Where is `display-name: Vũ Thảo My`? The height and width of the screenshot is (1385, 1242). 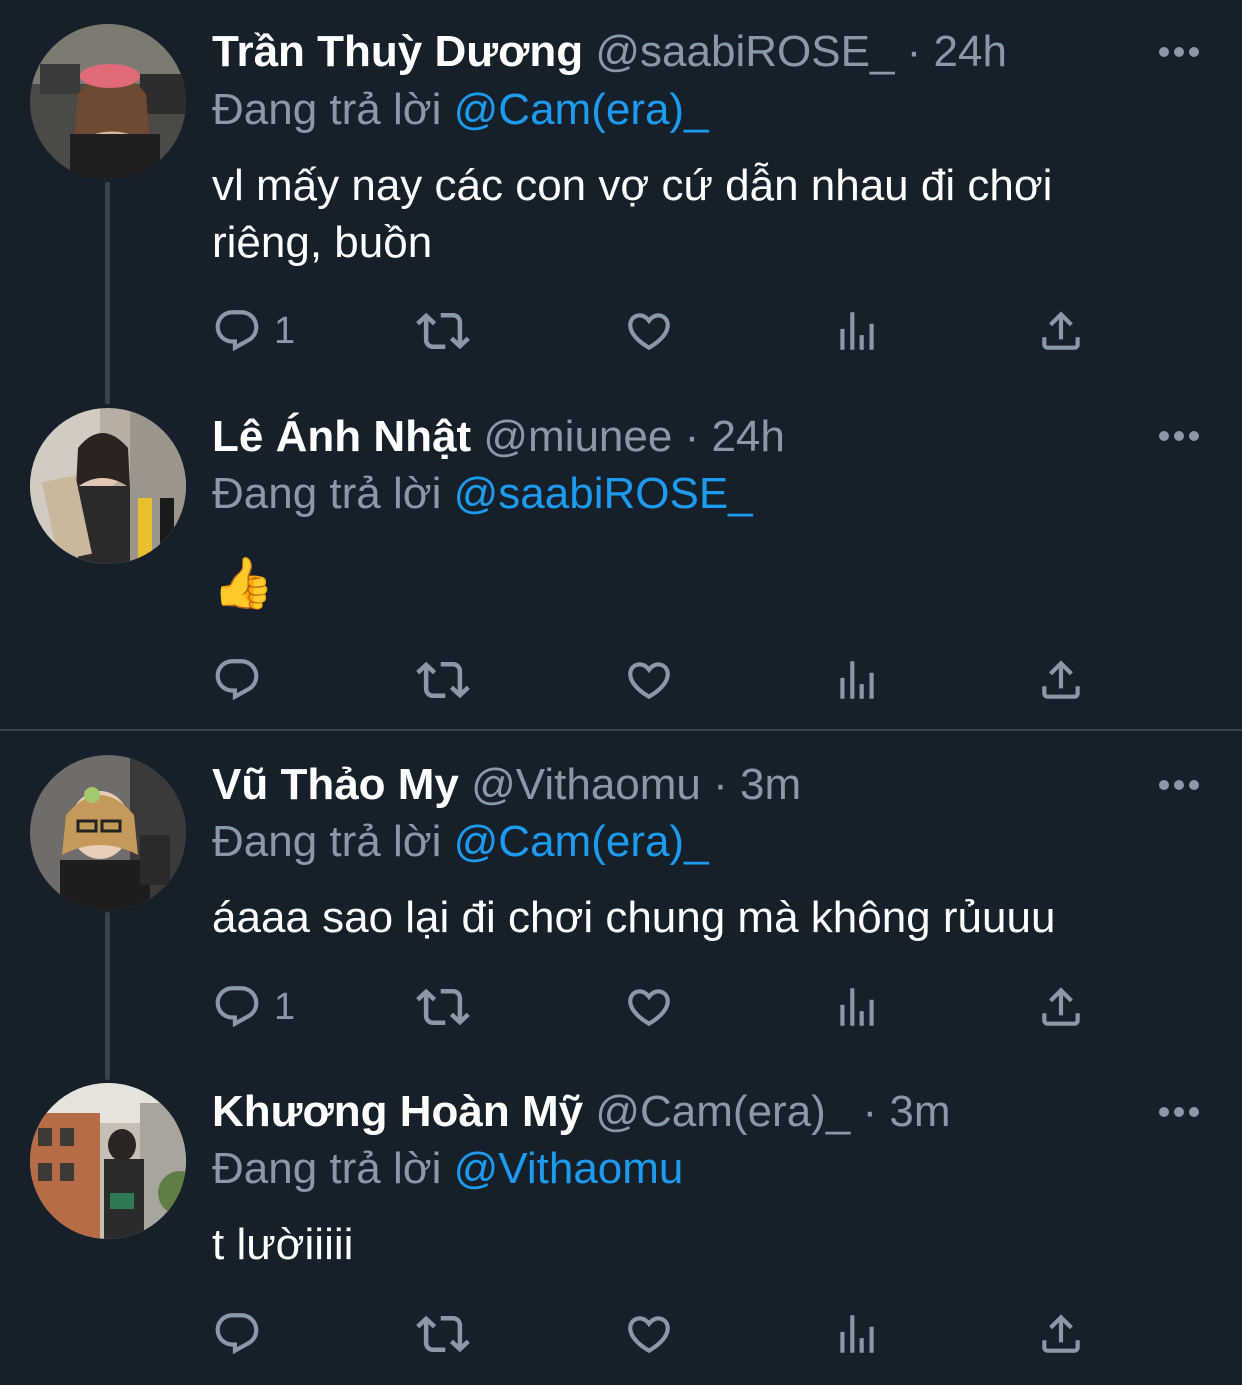 display-name: Vũ Thảo My is located at coordinates (335, 784).